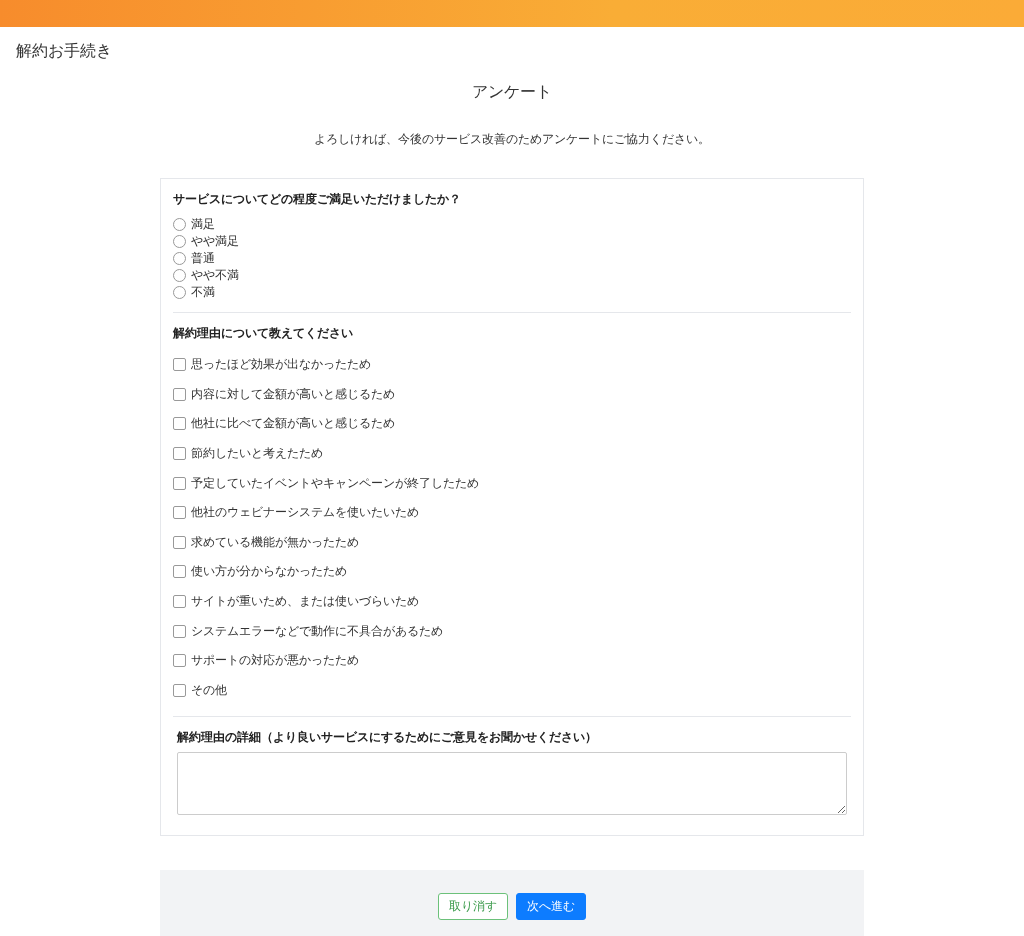 The height and width of the screenshot is (936, 1024). Describe the element at coordinates (512, 139) in the screenshot. I see `survey-intro: よろしければ、今後のサービス改善のためアンケートにご協力ください。` at that location.